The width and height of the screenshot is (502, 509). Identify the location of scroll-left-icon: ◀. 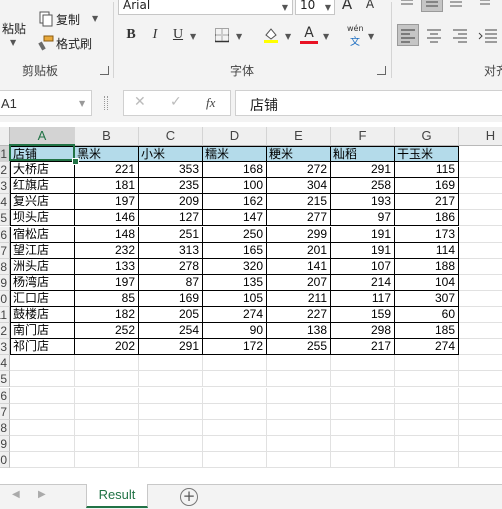
(16, 494).